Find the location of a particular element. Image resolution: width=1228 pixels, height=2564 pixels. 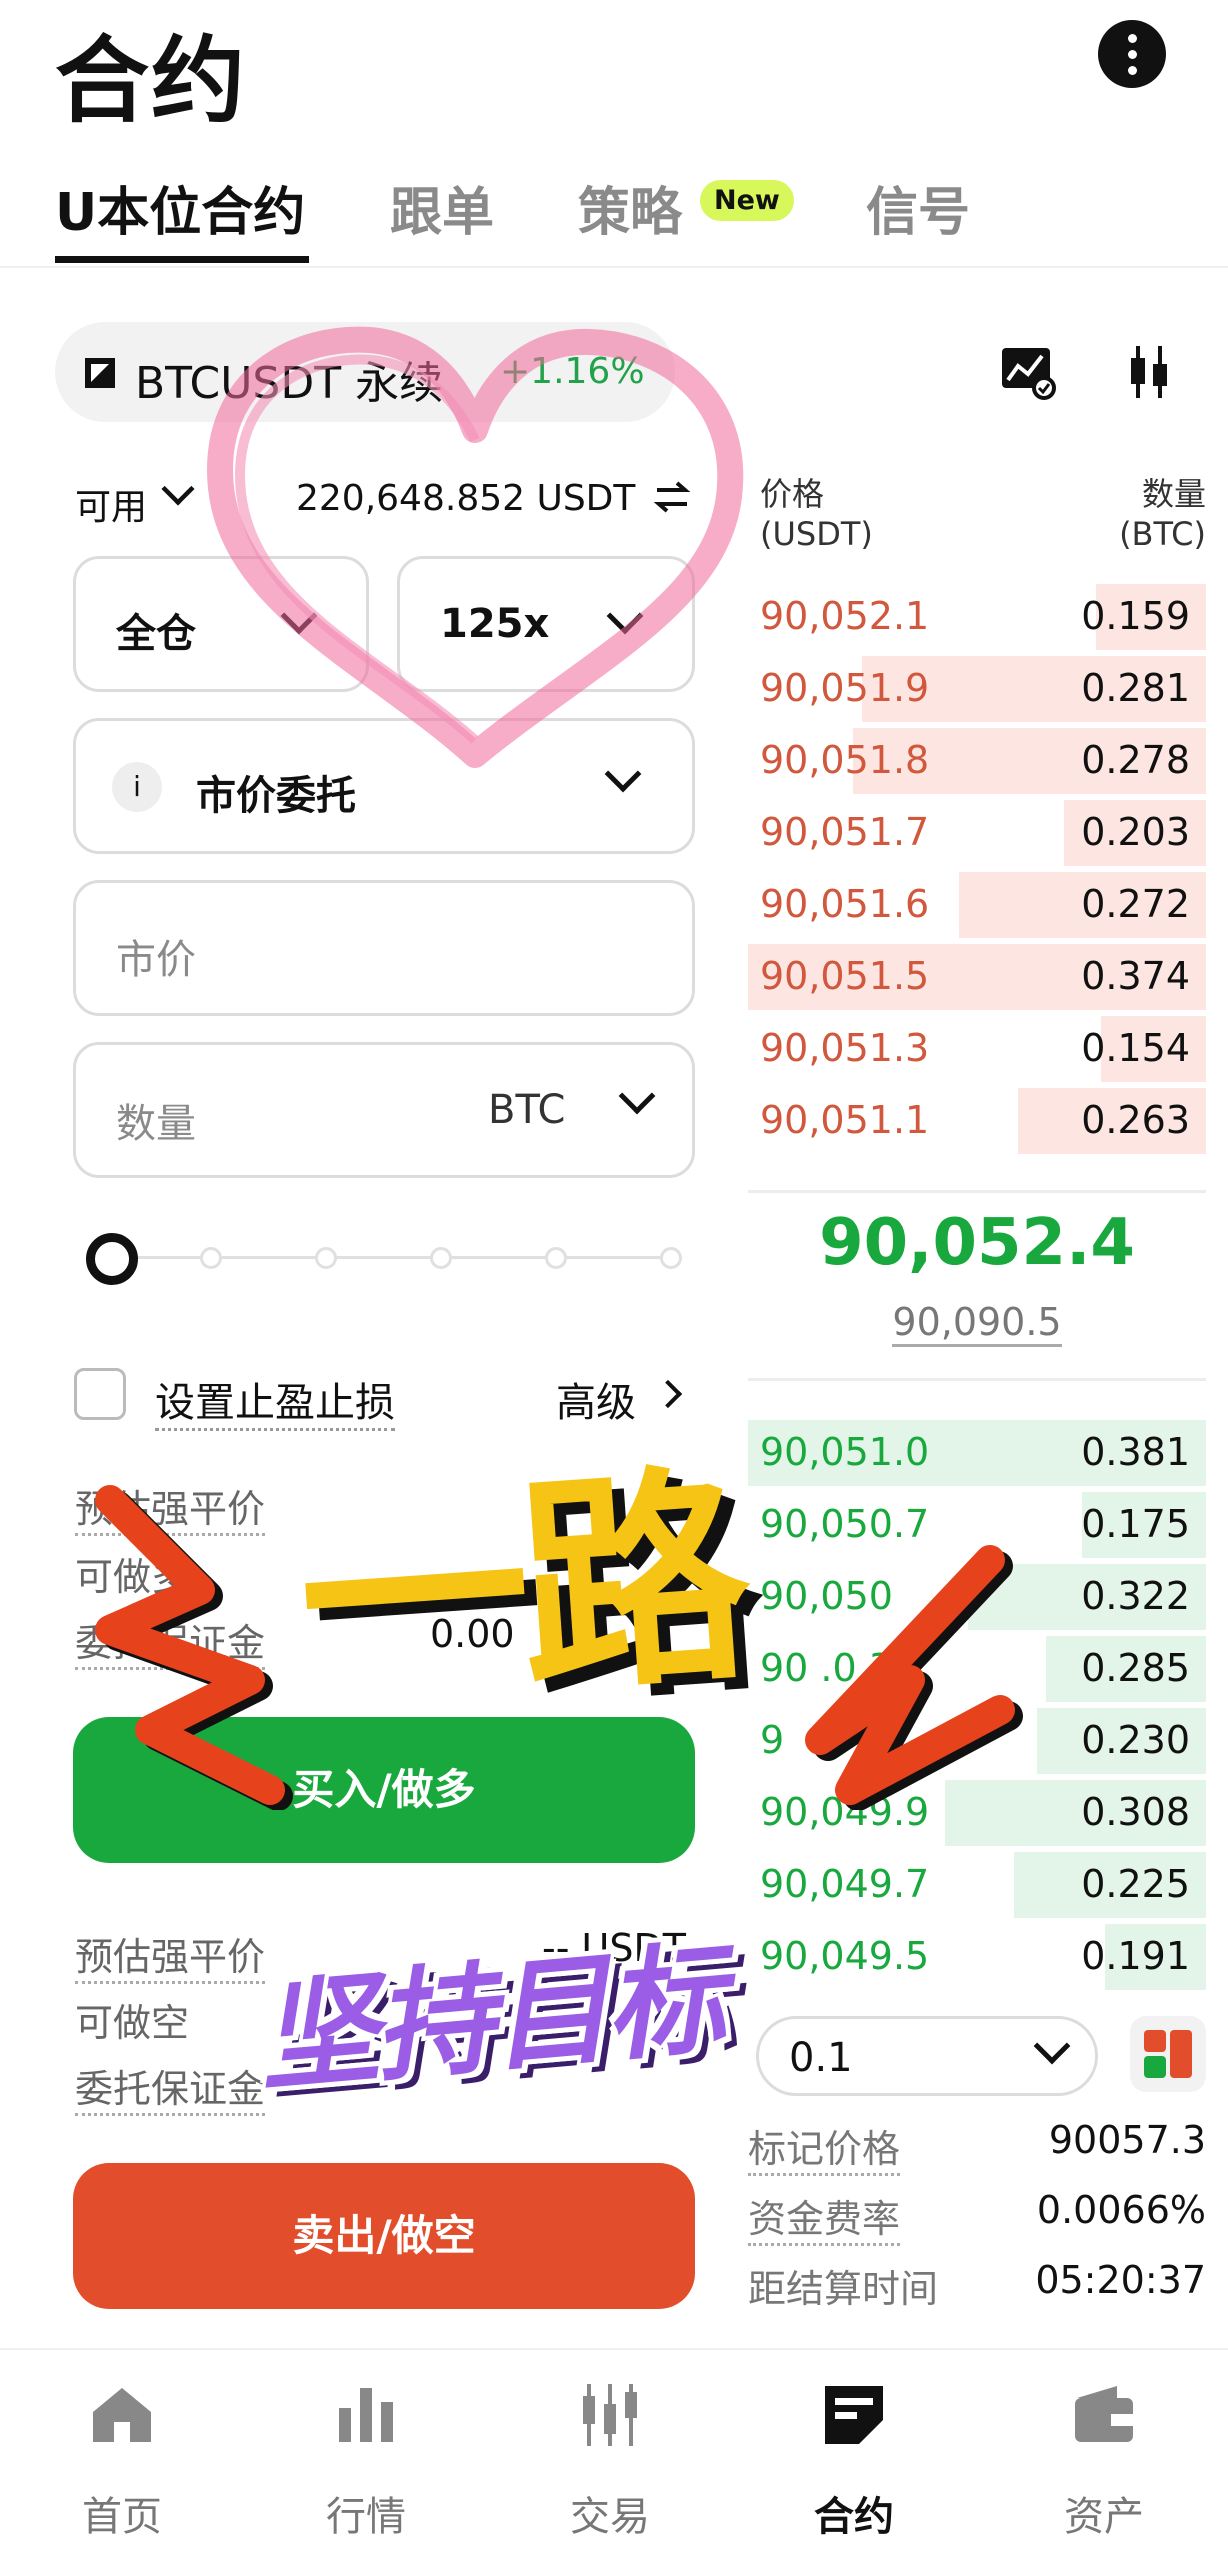

sell-short-button: 卖出/做空 is located at coordinates (384, 2236).